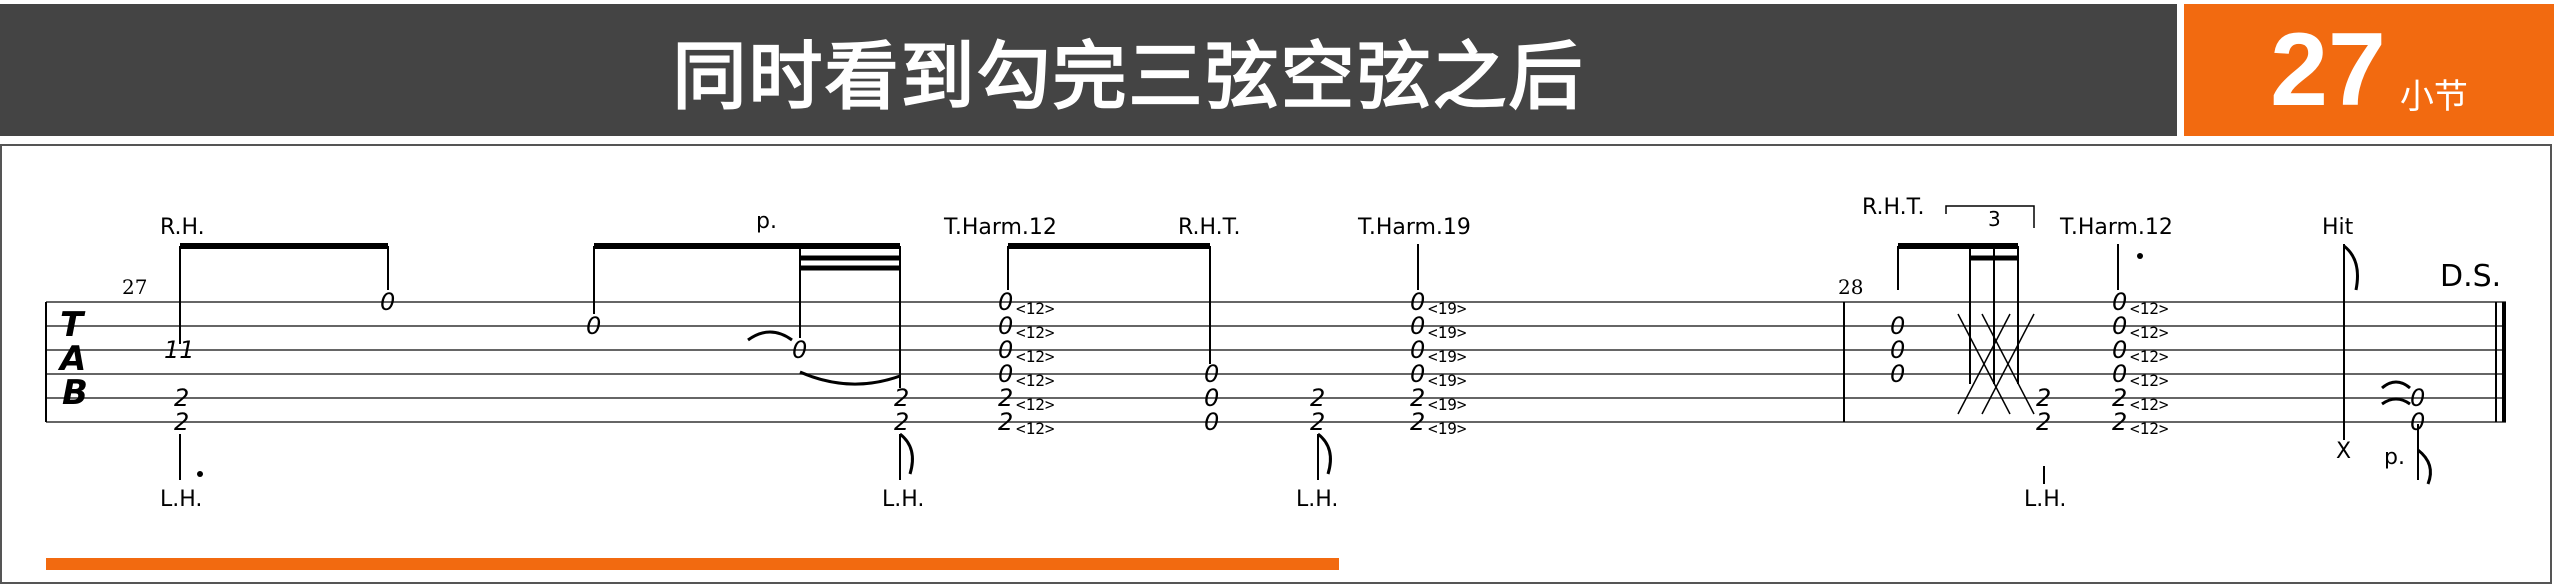 This screenshot has width=2554, height=587. What do you see at coordinates (179, 350) in the screenshot?
I see `fret: 11` at bounding box center [179, 350].